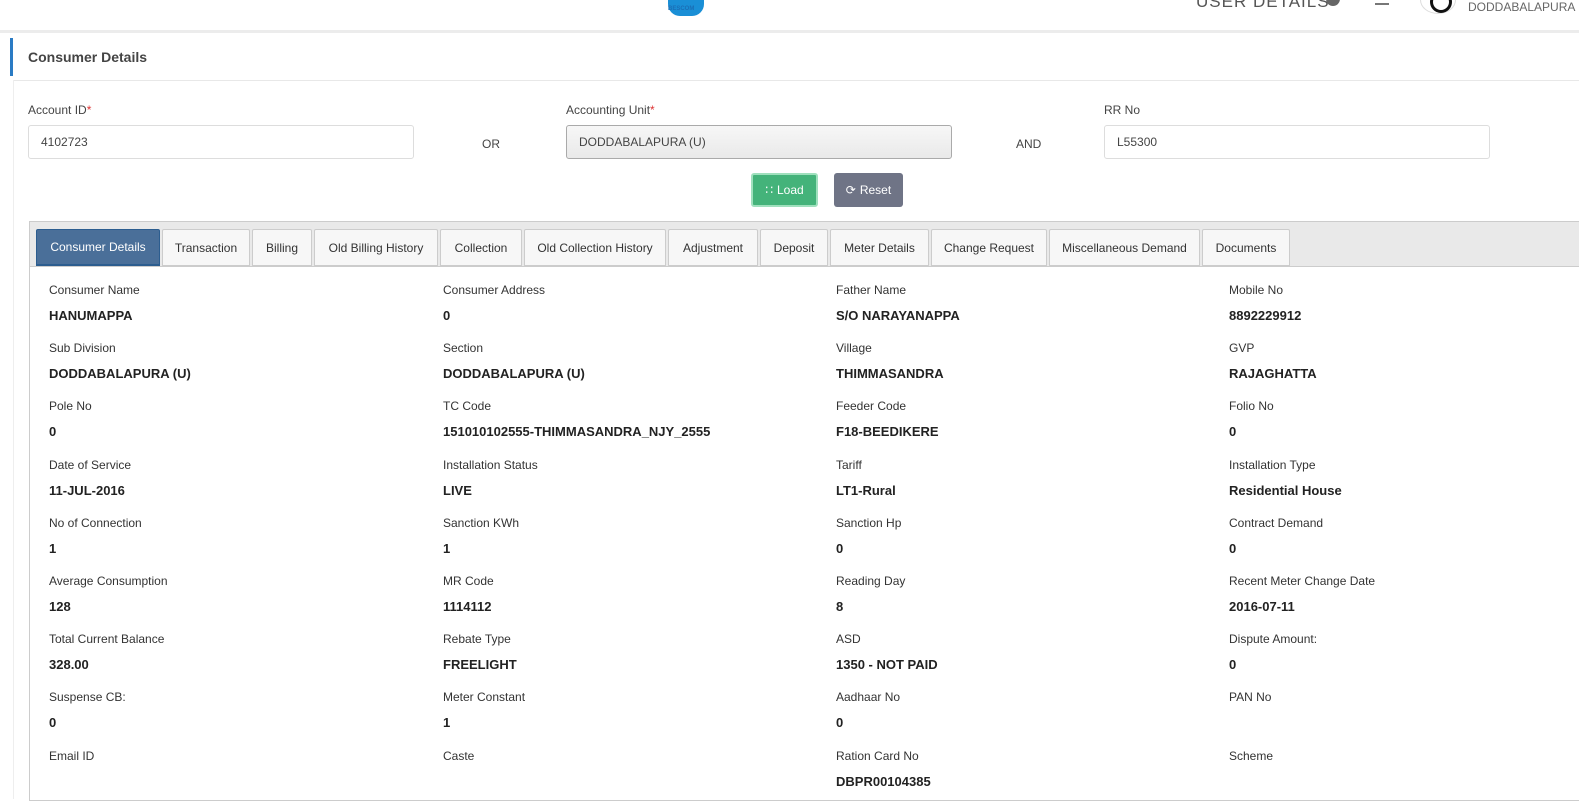 Image resolution: width=1579 pixels, height=801 pixels. What do you see at coordinates (481, 522) in the screenshot?
I see `field-label: Sanction KWh` at bounding box center [481, 522].